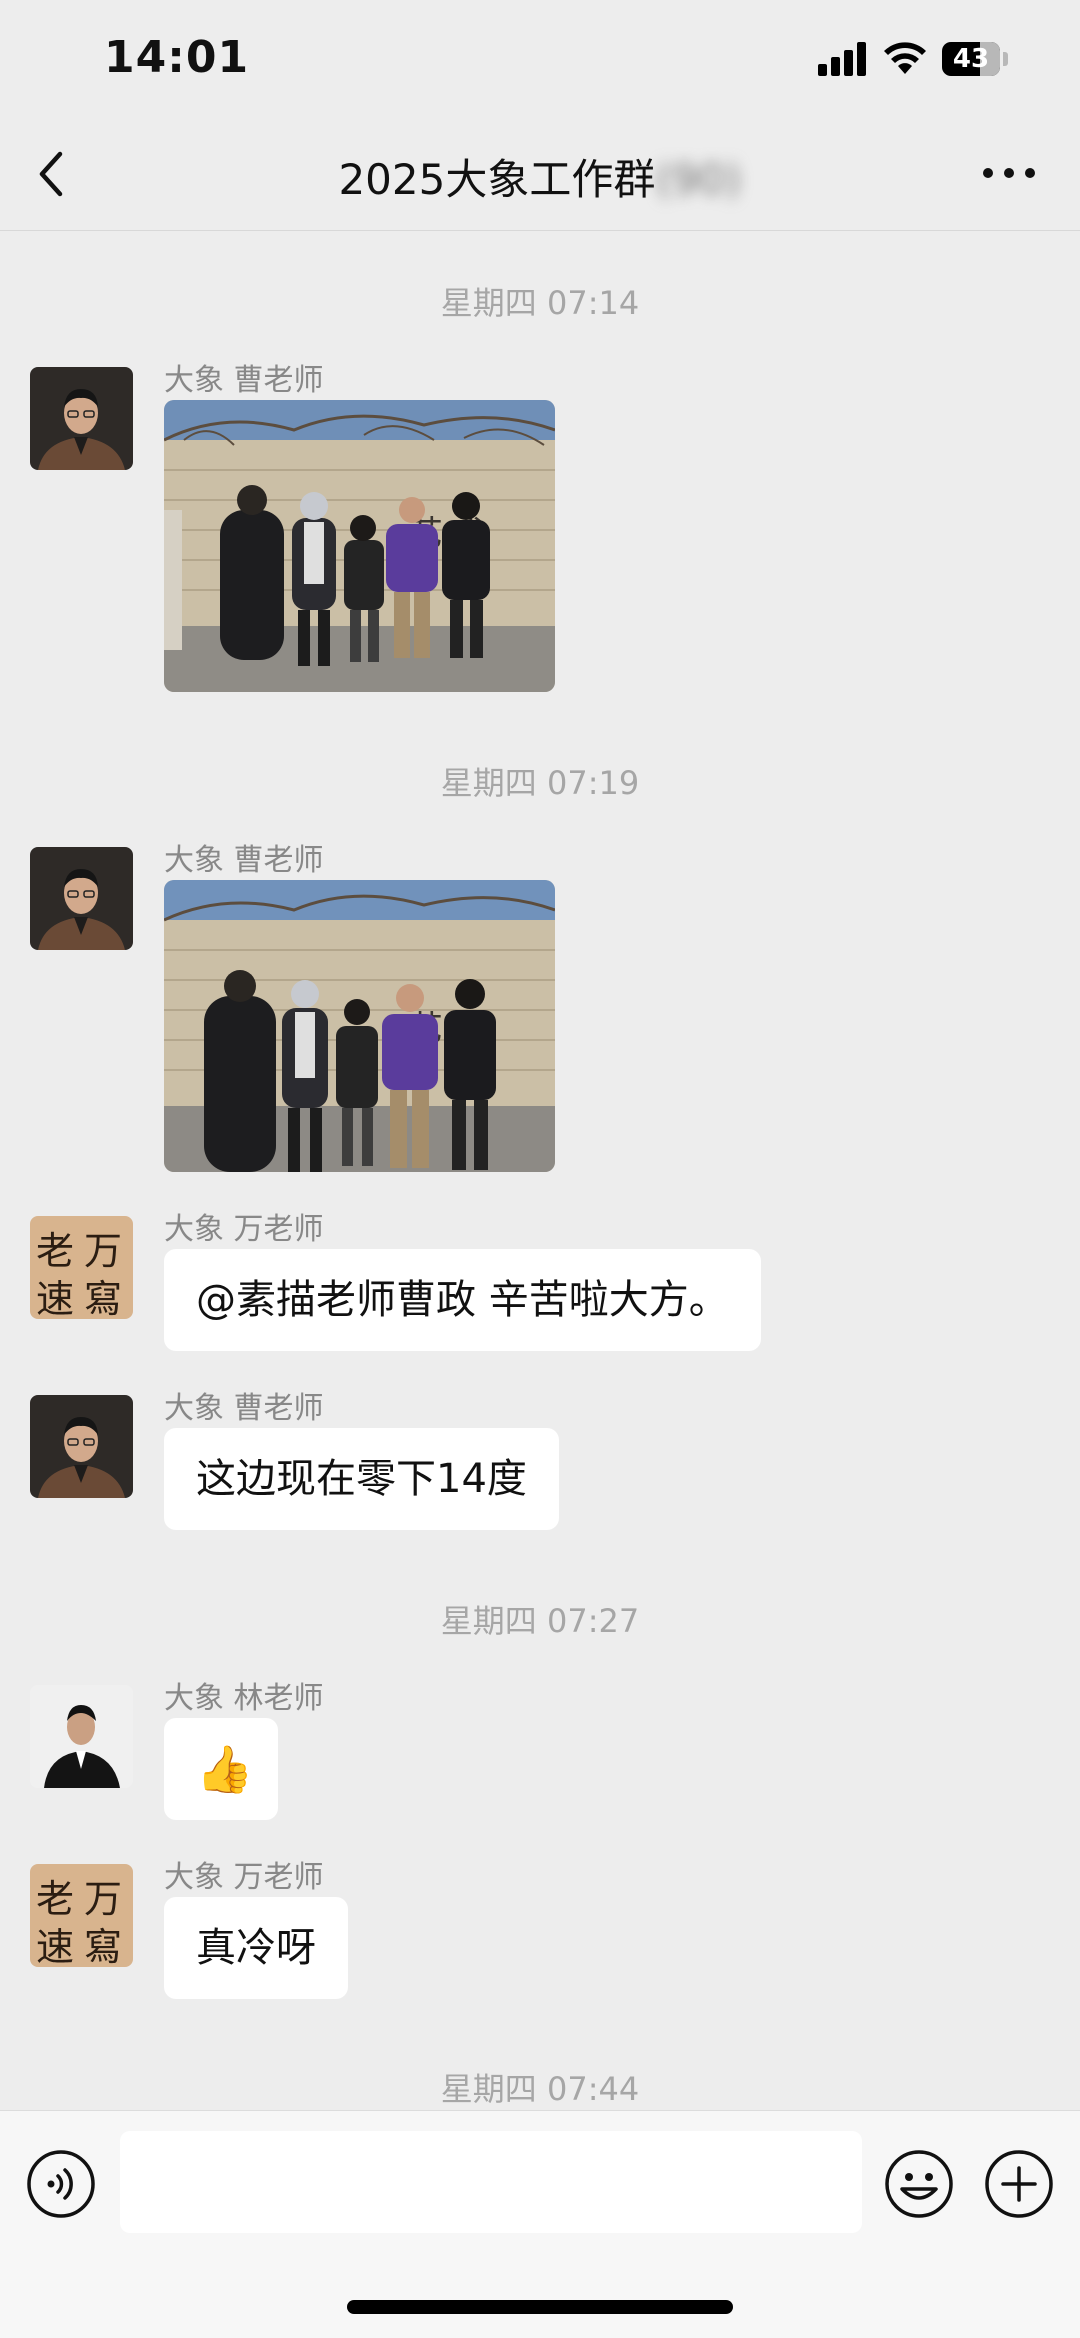 The width and height of the screenshot is (1080, 2338). I want to click on chat-title-text: 2025大象工作群, so click(497, 179).